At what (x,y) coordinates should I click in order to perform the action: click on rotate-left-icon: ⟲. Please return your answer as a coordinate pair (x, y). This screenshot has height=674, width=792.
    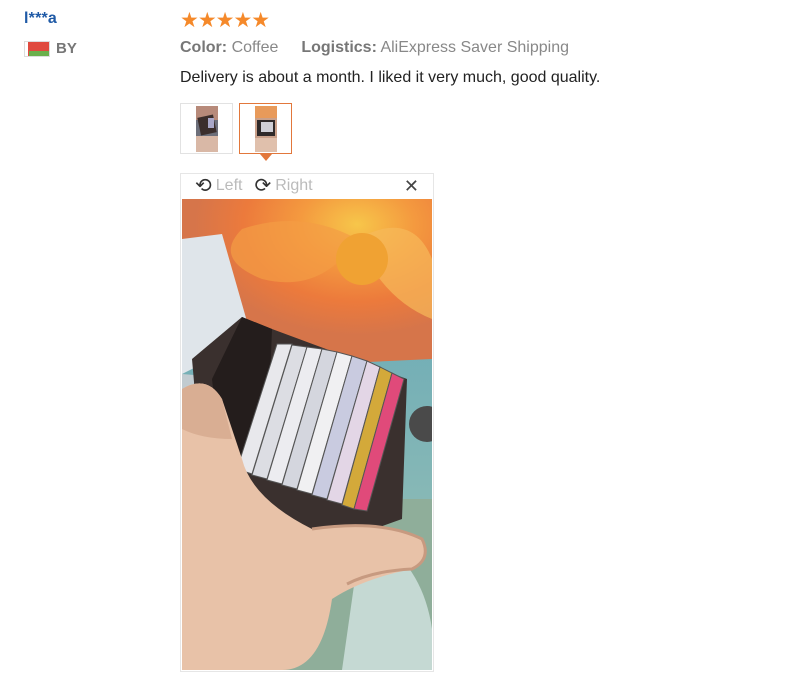
    Looking at the image, I should click on (203, 186).